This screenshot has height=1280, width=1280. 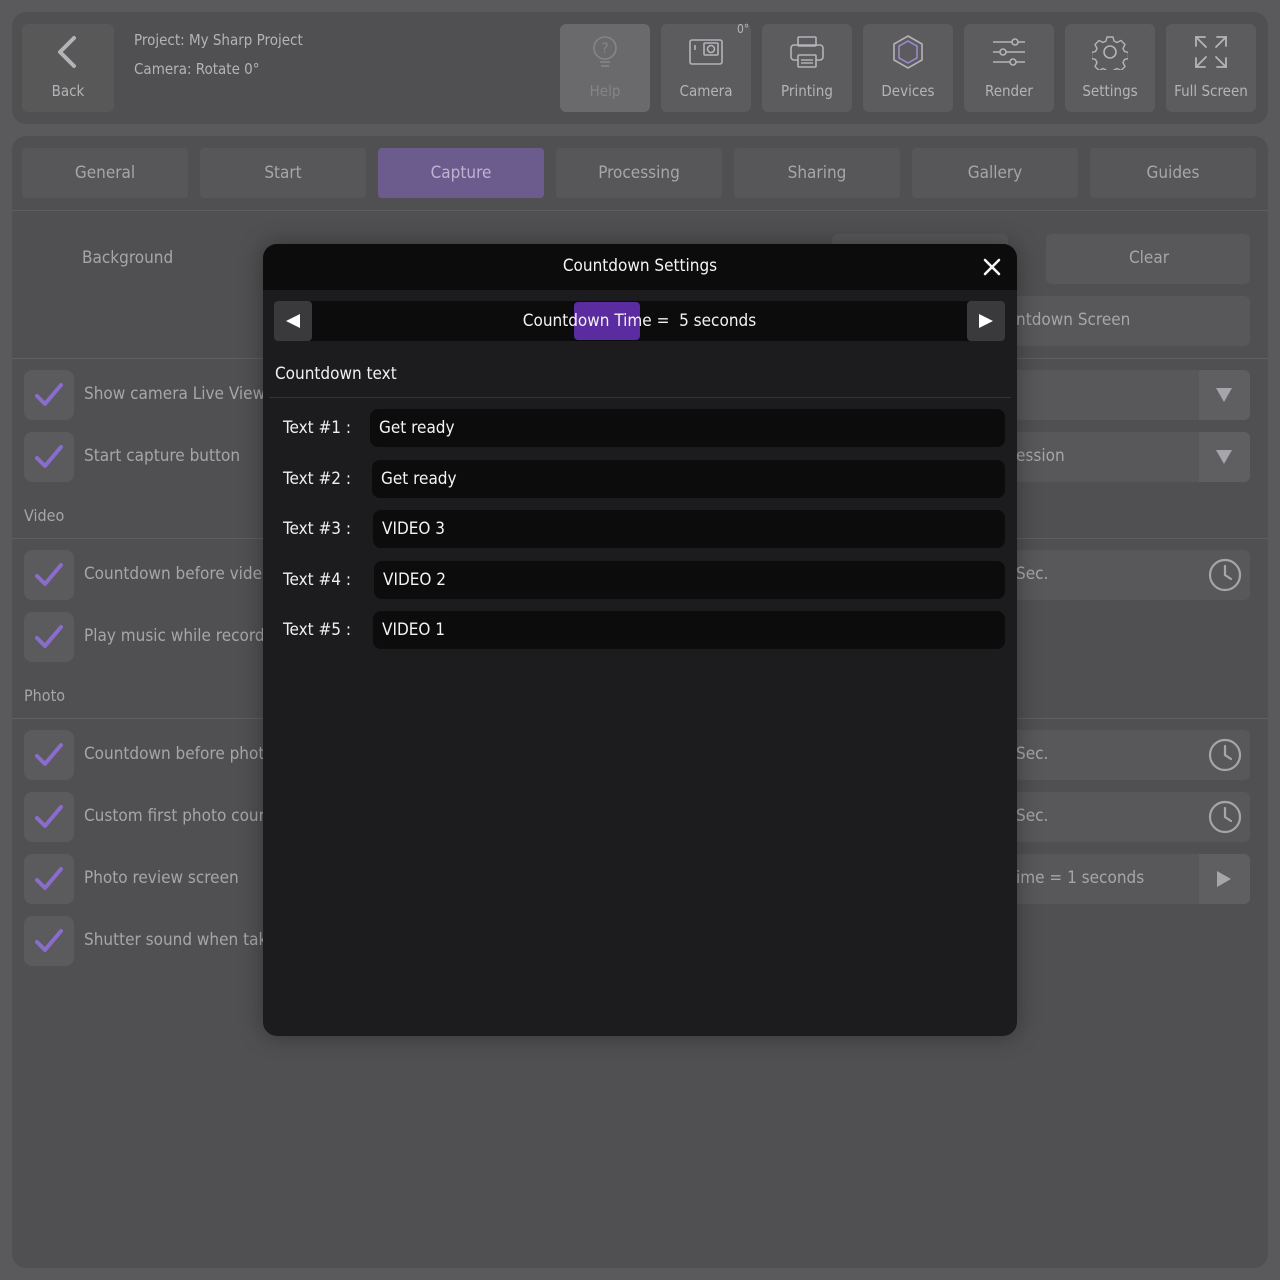 What do you see at coordinates (706, 52) in the screenshot?
I see `camera-icon` at bounding box center [706, 52].